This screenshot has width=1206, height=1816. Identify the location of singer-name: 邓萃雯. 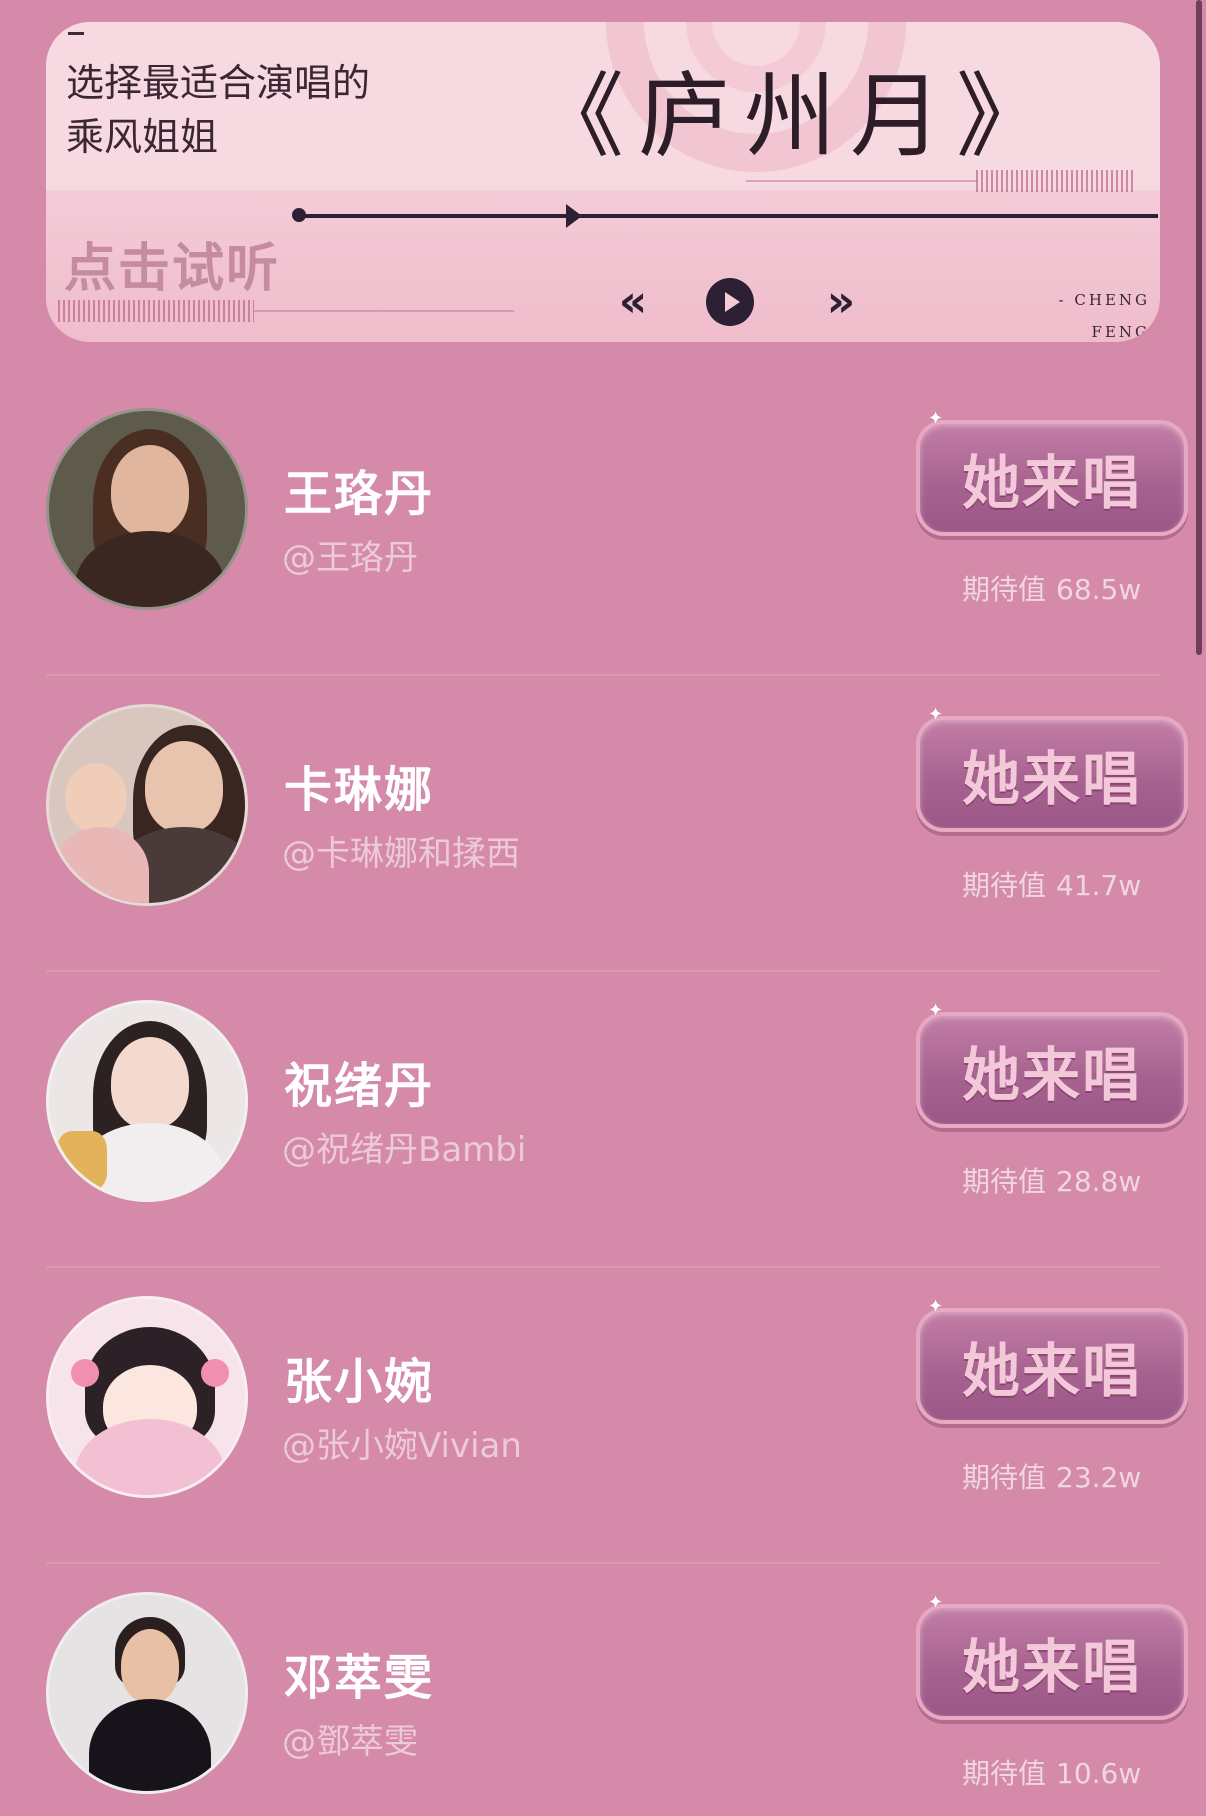
(359, 1678).